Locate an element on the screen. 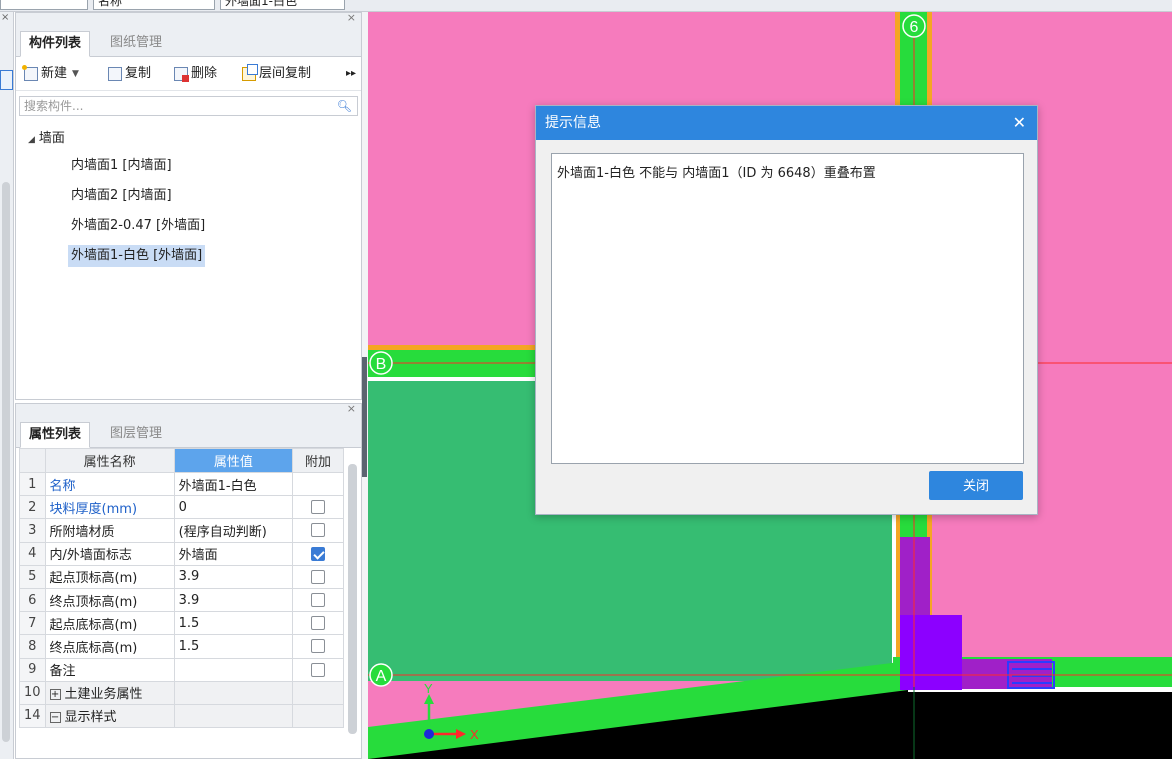 This screenshot has height=759, width=1172. collapse-triangle-icon: ◢ is located at coordinates (31, 140).